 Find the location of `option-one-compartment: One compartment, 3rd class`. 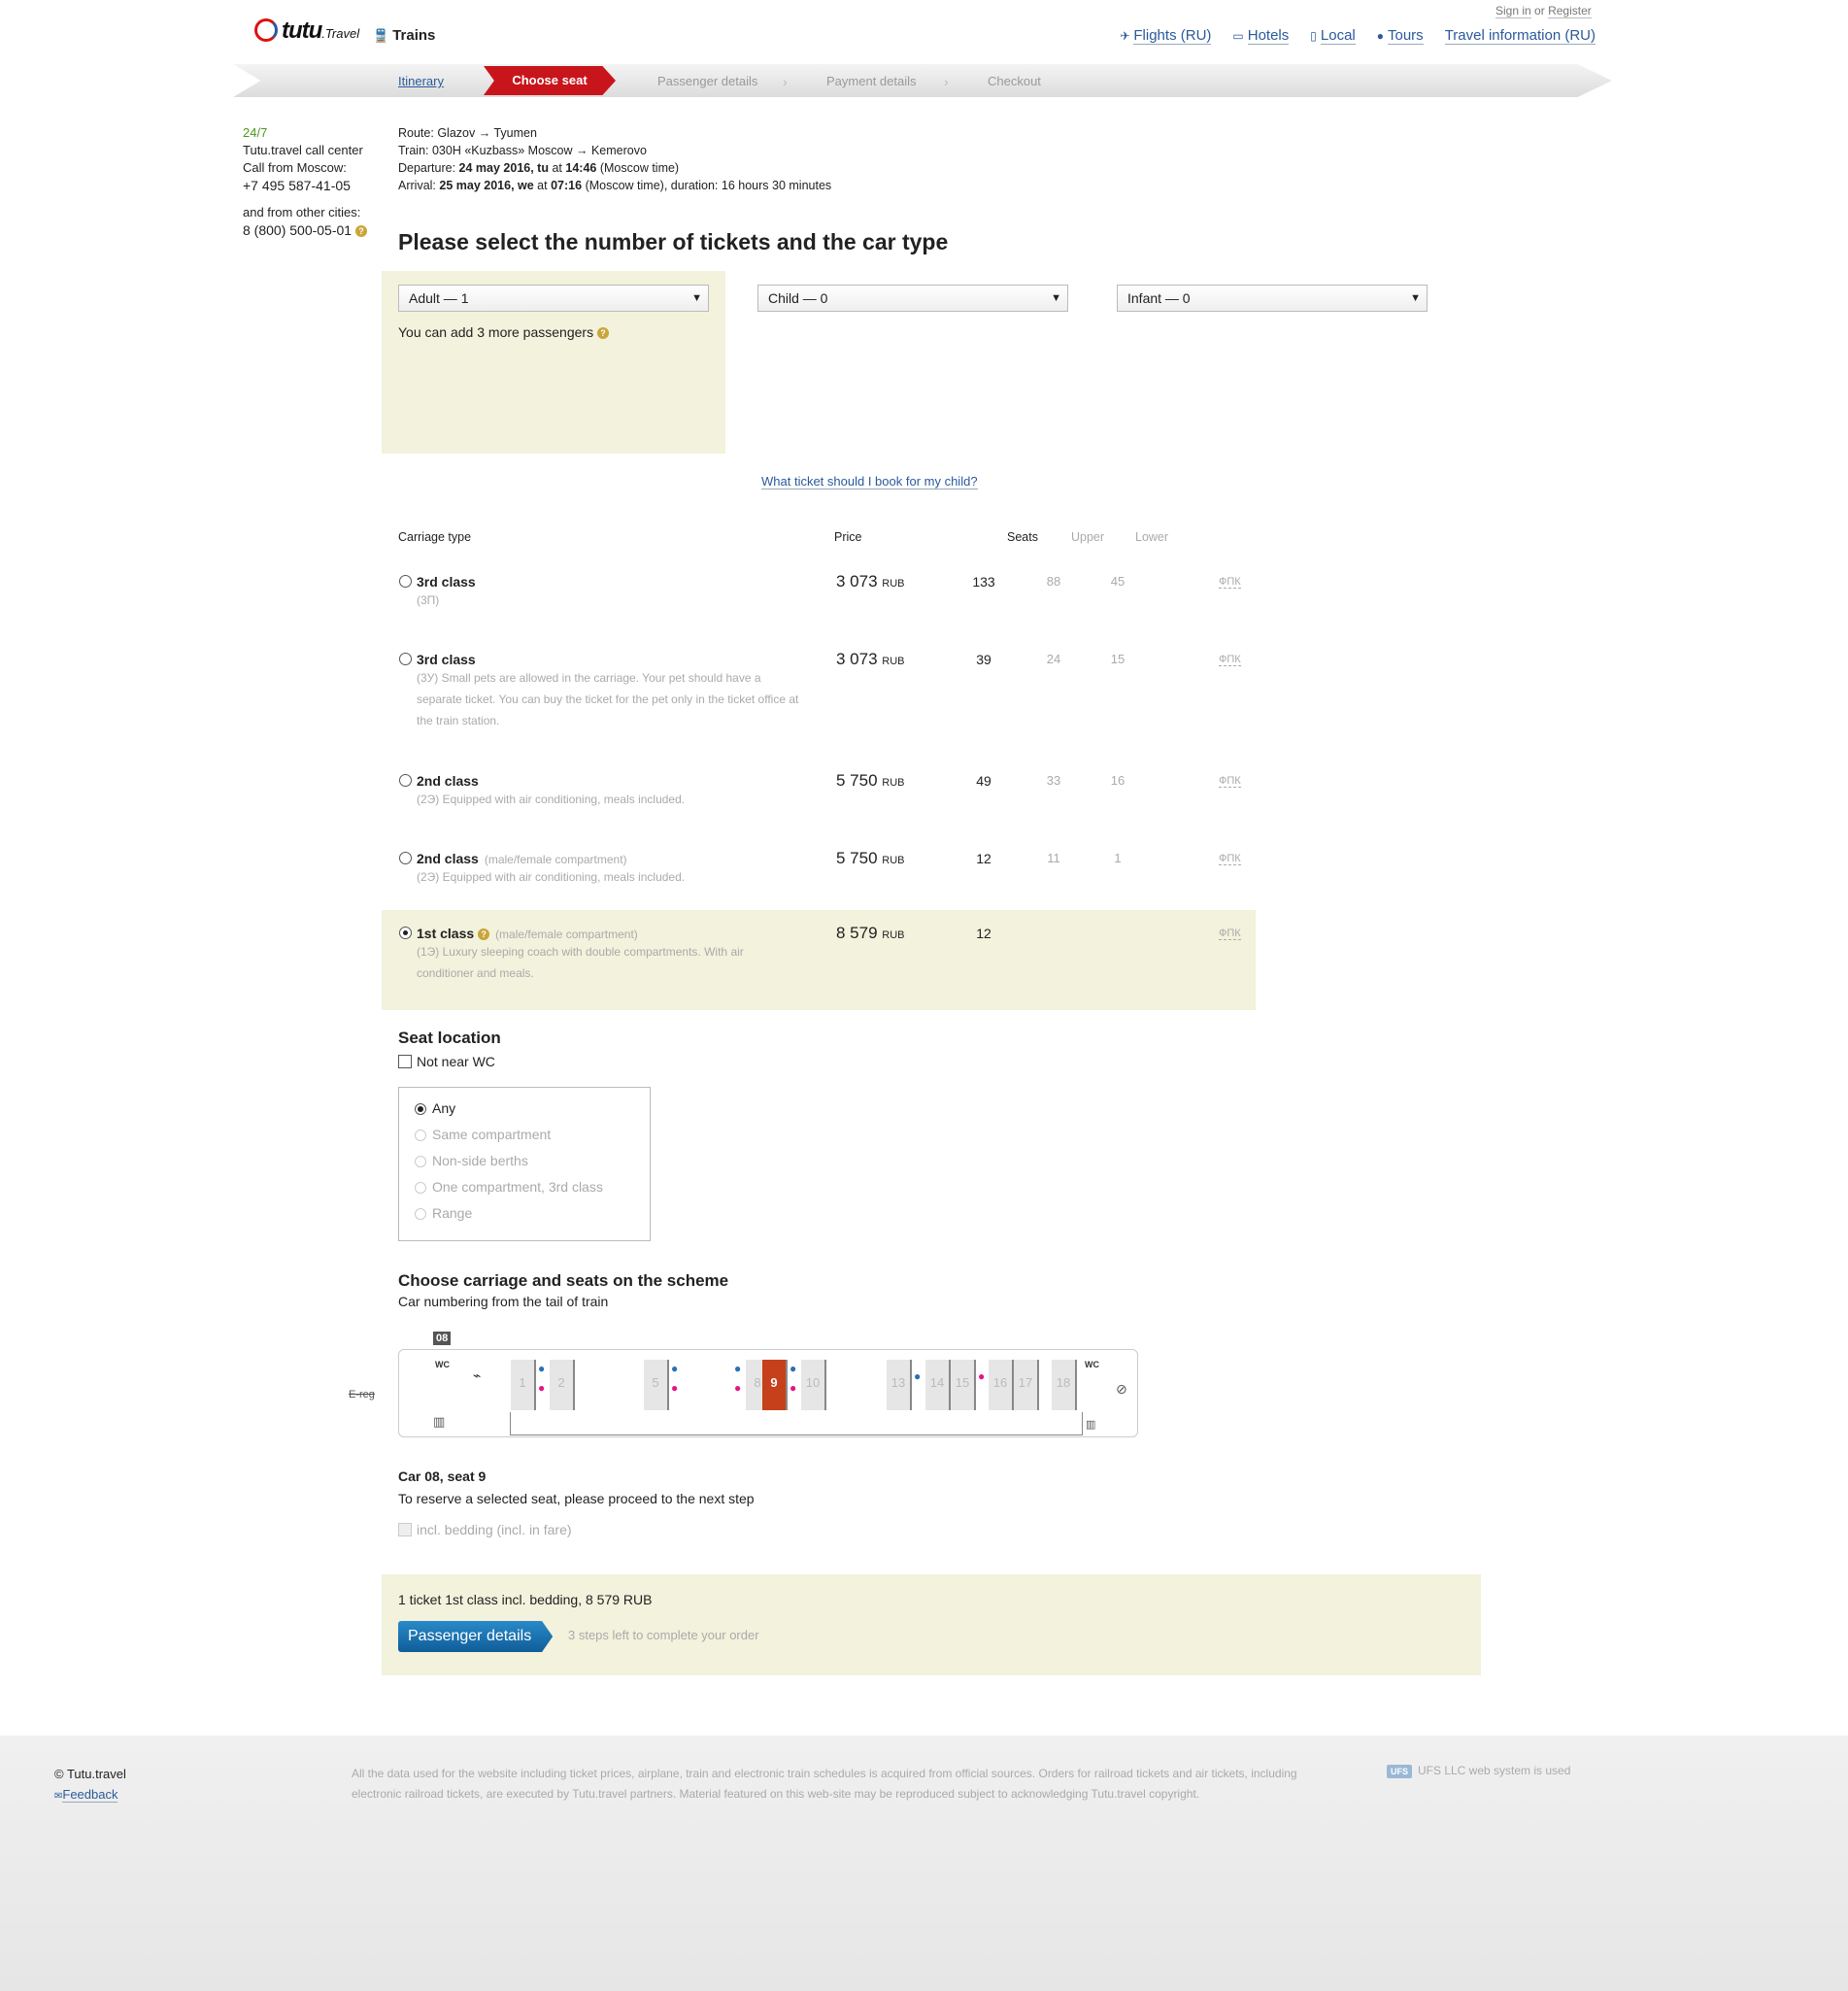

option-one-compartment: One compartment, 3rd class is located at coordinates (524, 1187).